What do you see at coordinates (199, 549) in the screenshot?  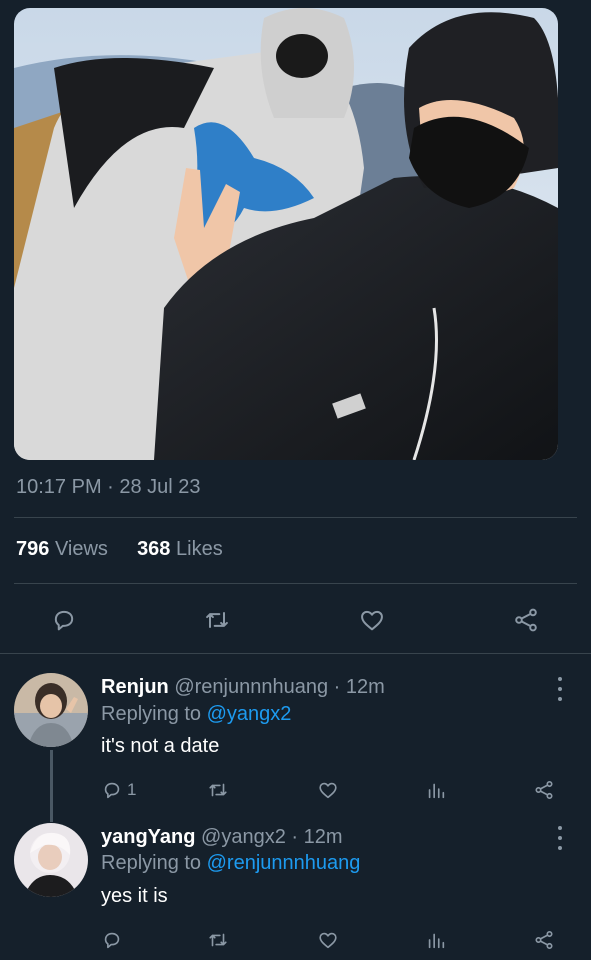 I see `likes-label: Likes` at bounding box center [199, 549].